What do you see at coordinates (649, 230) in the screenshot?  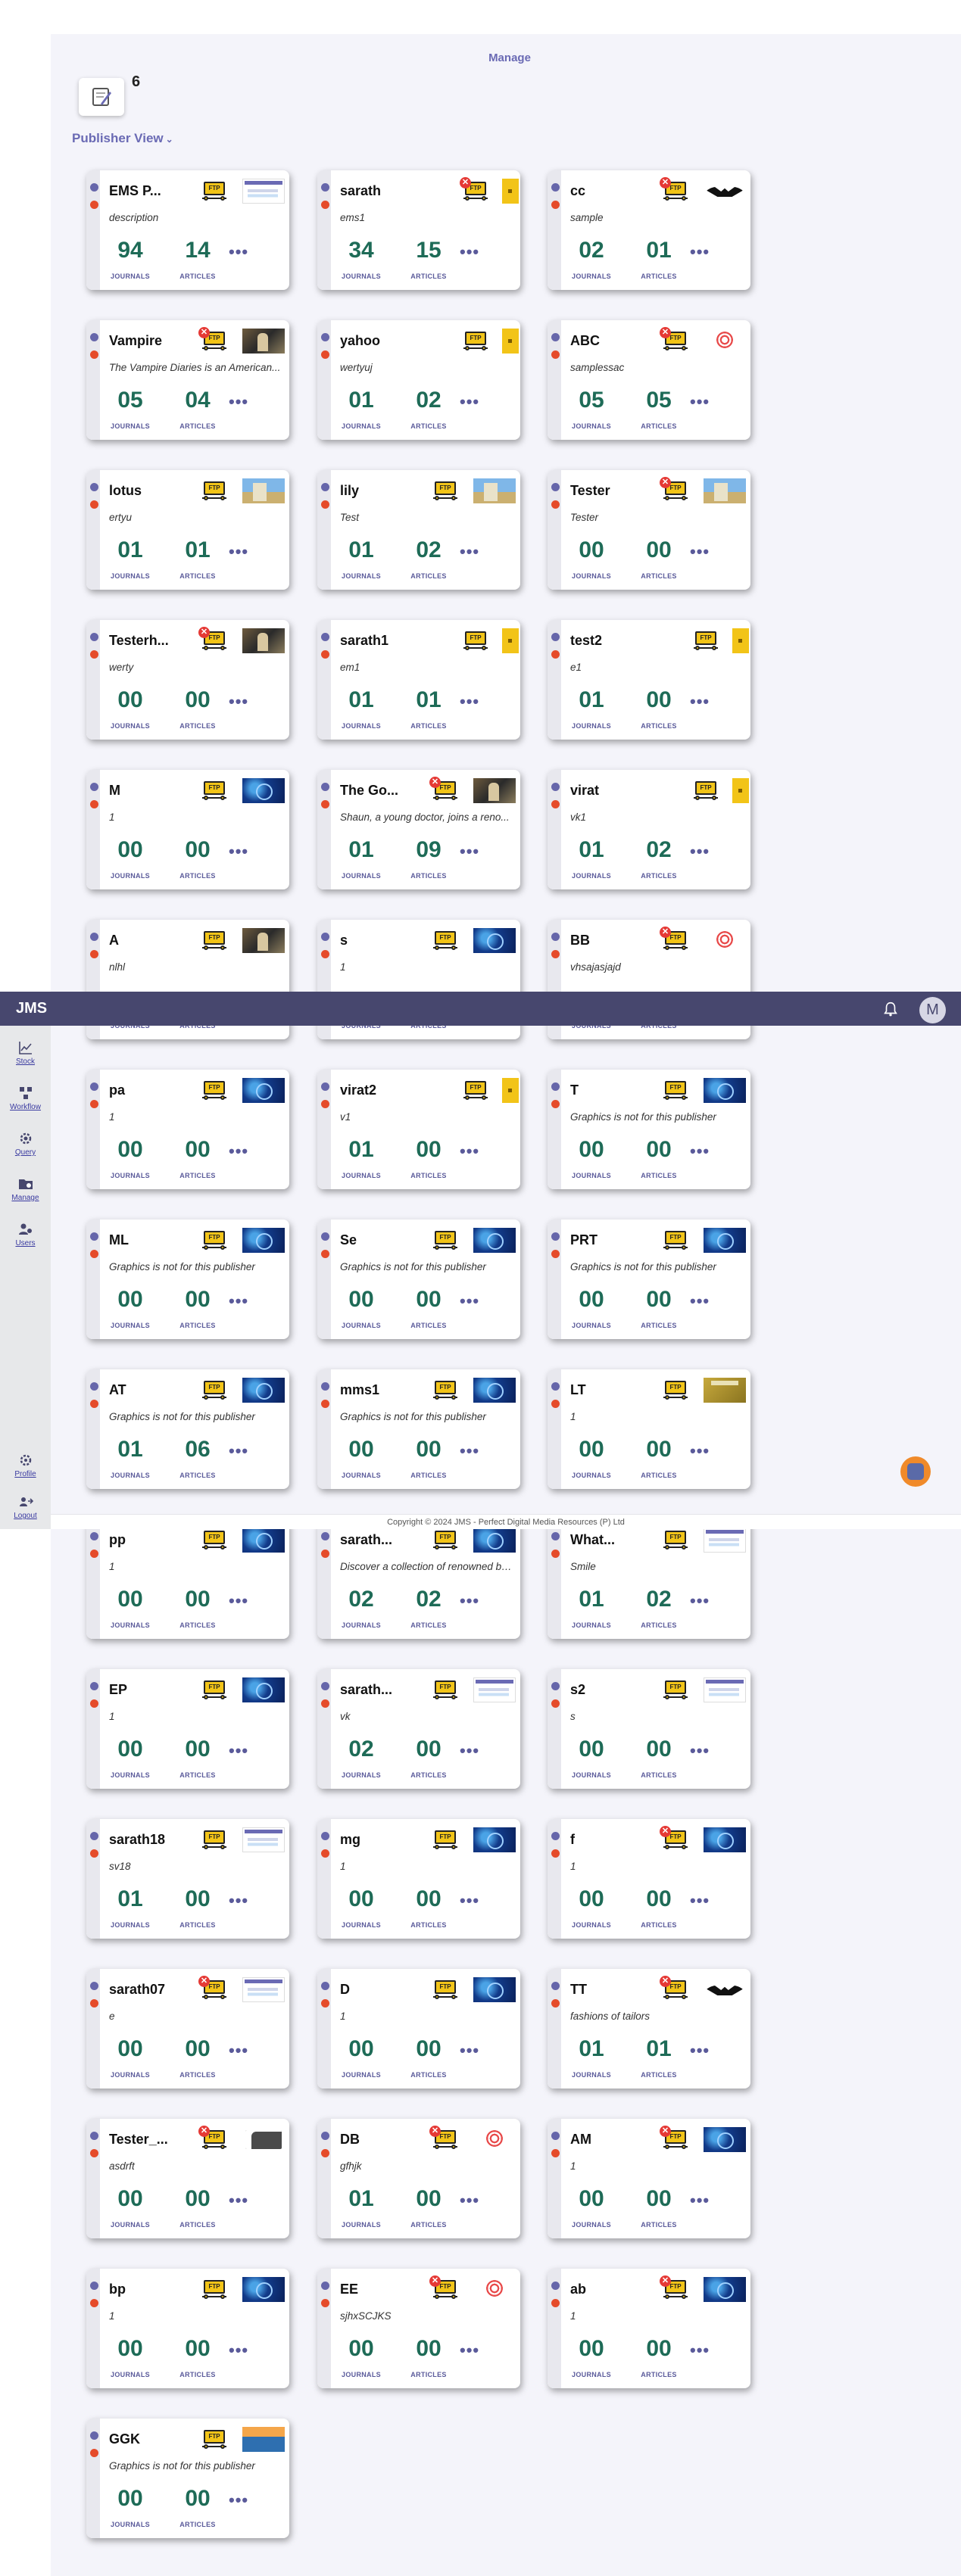 I see `publisher-card: cc FTP ✕ sample 02 01 JOURNALS ARTICLES •••` at bounding box center [649, 230].